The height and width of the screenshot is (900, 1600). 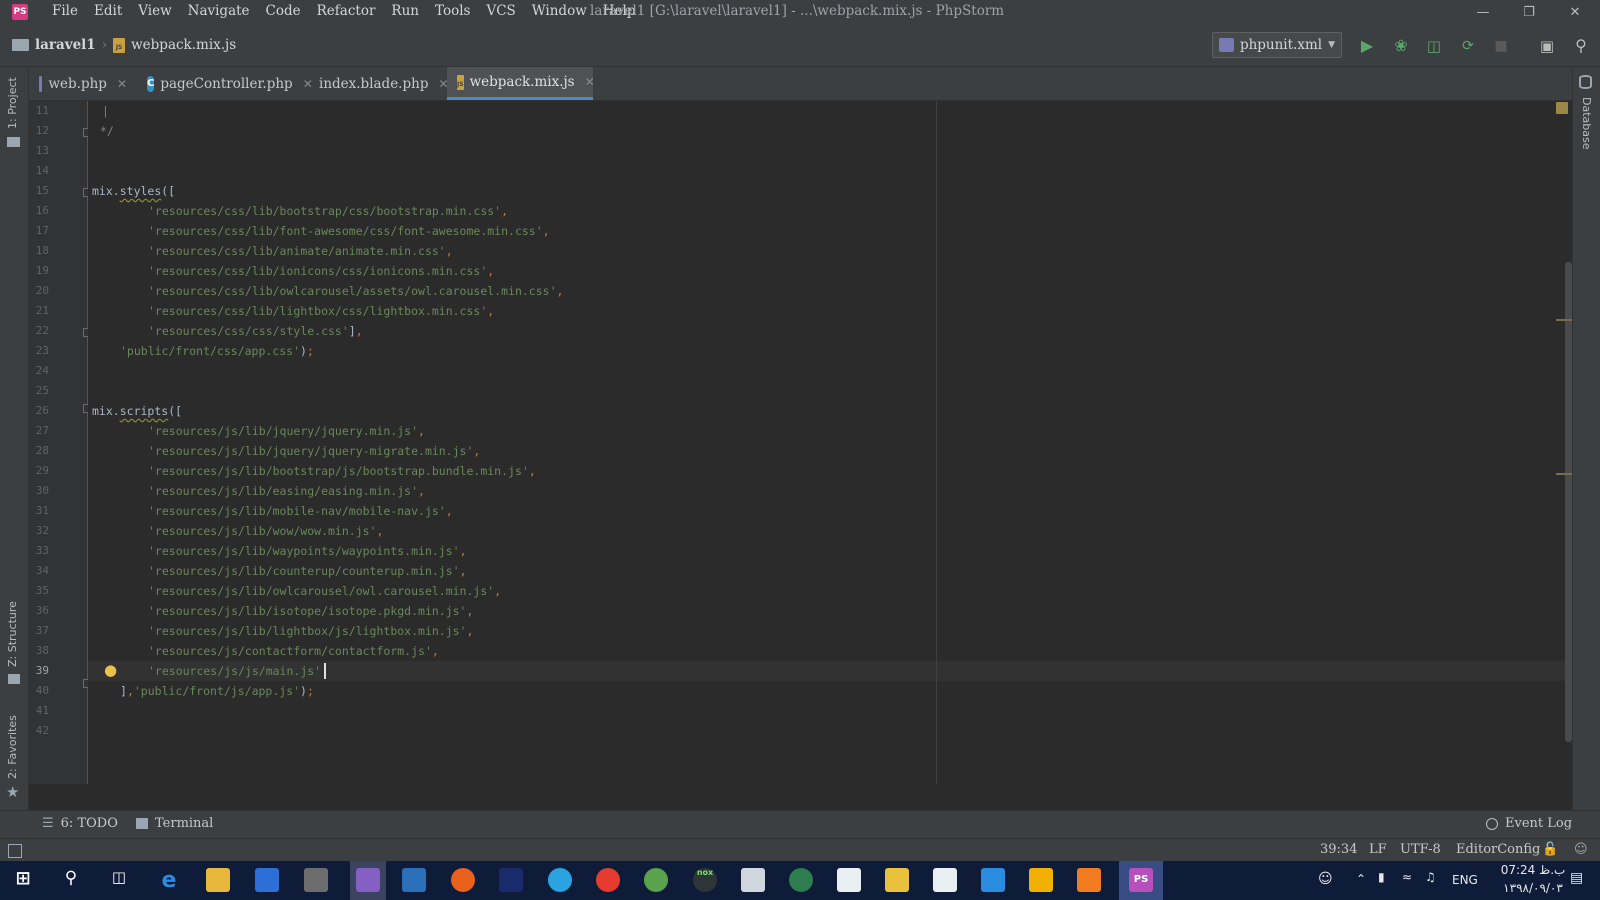 What do you see at coordinates (12, 634) in the screenshot?
I see `structure-tool-button: Z: Structure` at bounding box center [12, 634].